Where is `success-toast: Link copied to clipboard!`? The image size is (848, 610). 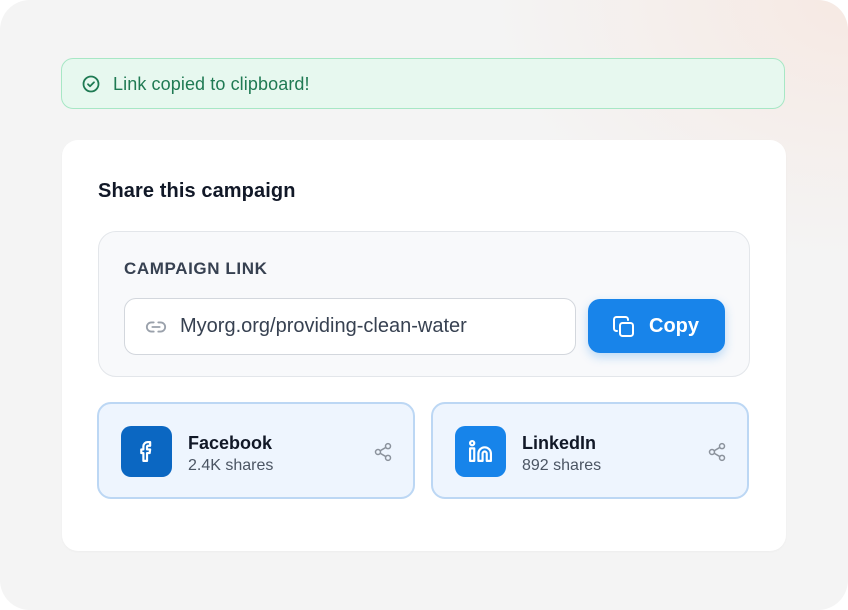 success-toast: Link copied to clipboard! is located at coordinates (423, 83).